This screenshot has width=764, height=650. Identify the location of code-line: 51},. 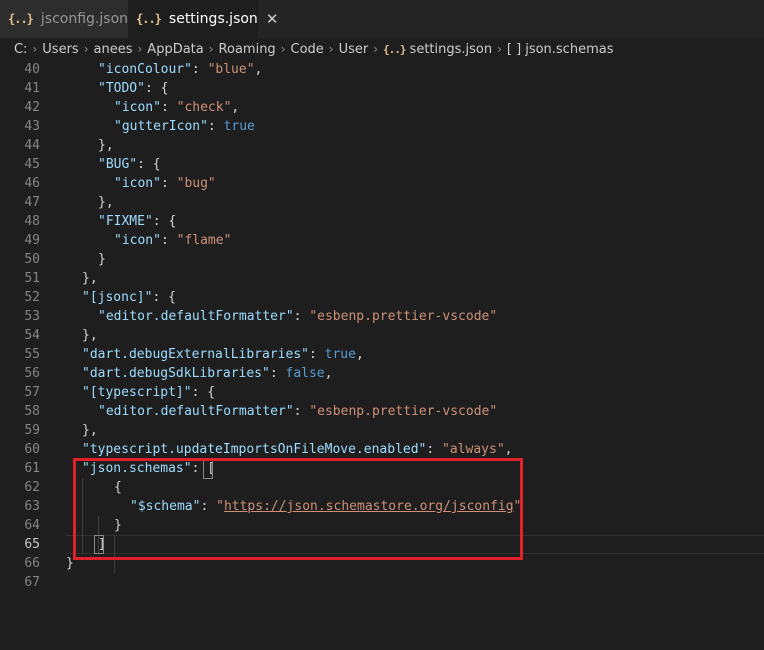
(382, 278).